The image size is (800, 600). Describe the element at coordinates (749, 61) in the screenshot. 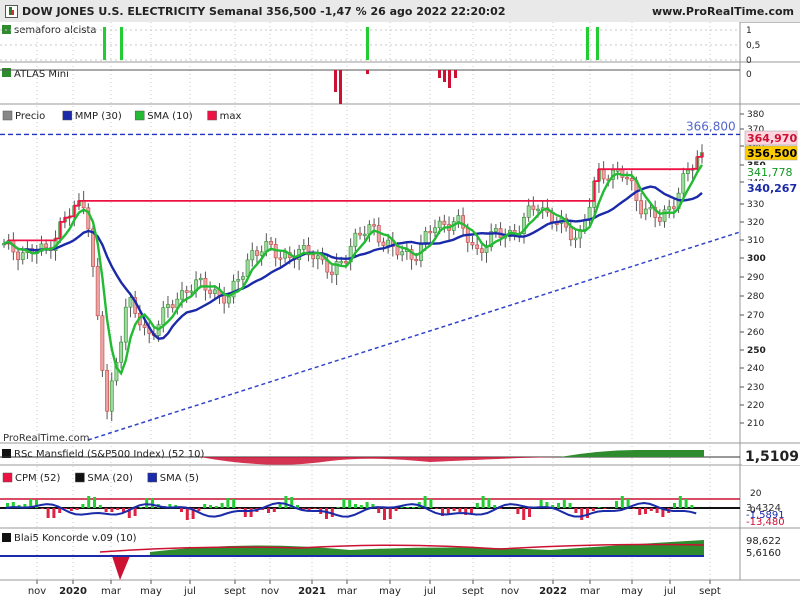

I see `semaforo-tick: 0` at that location.